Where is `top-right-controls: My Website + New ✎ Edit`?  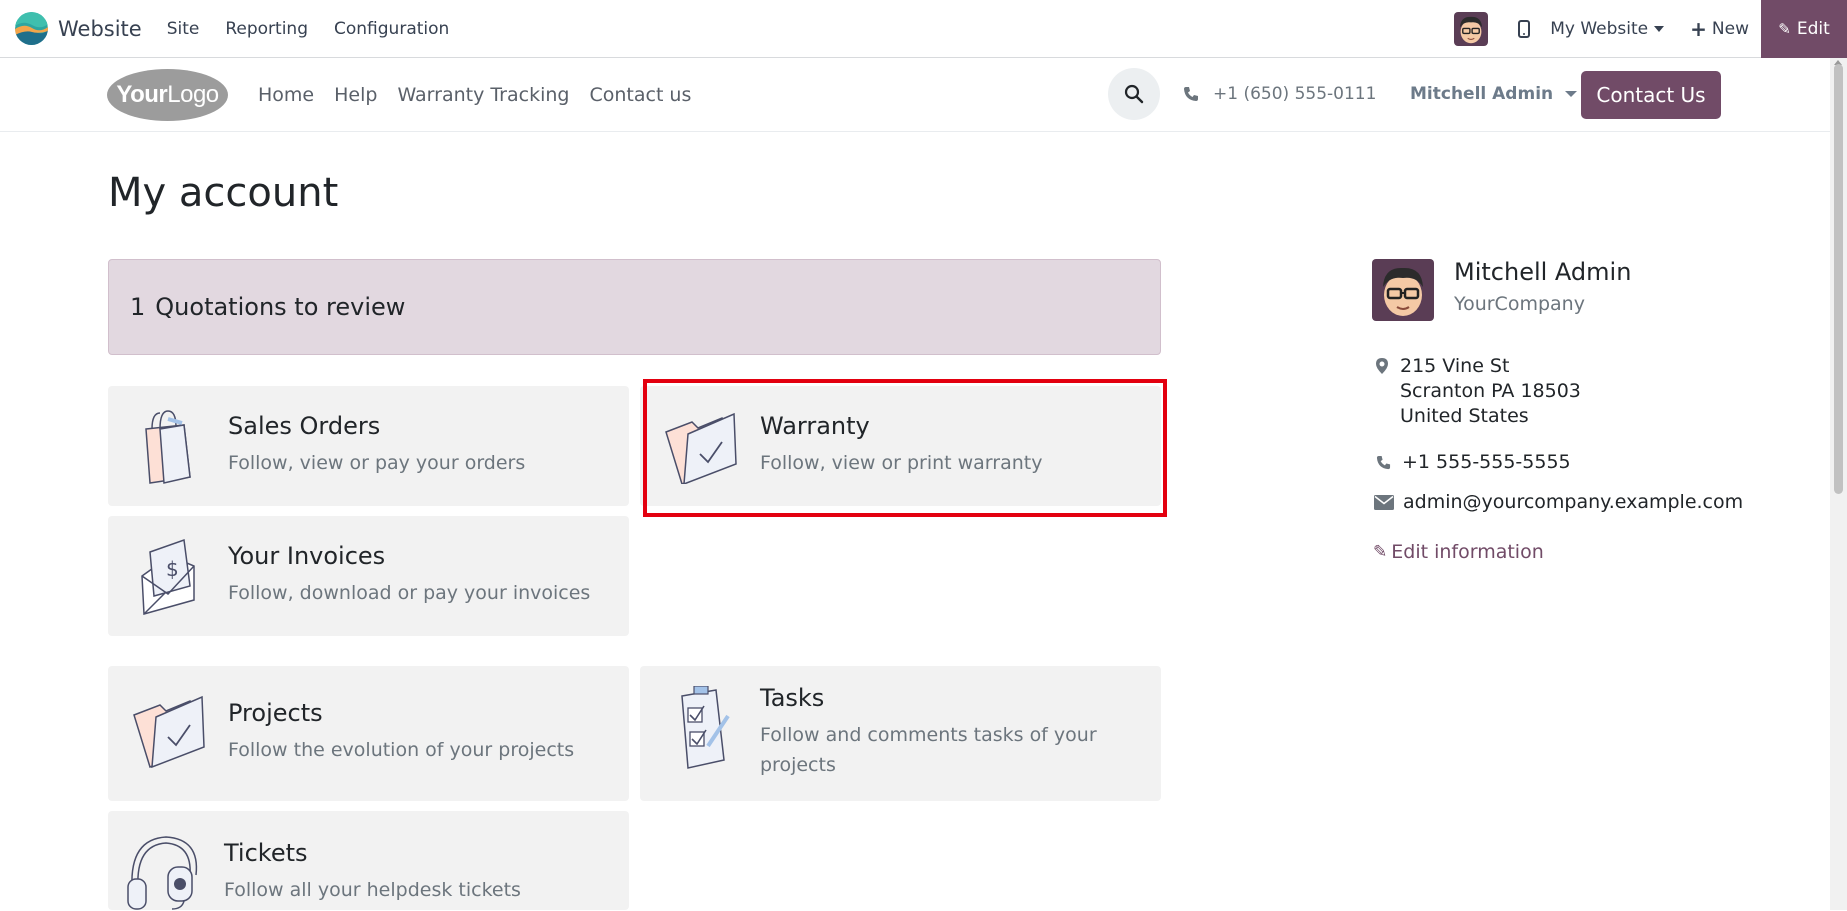 top-right-controls: My Website + New ✎ Edit is located at coordinates (1650, 29).